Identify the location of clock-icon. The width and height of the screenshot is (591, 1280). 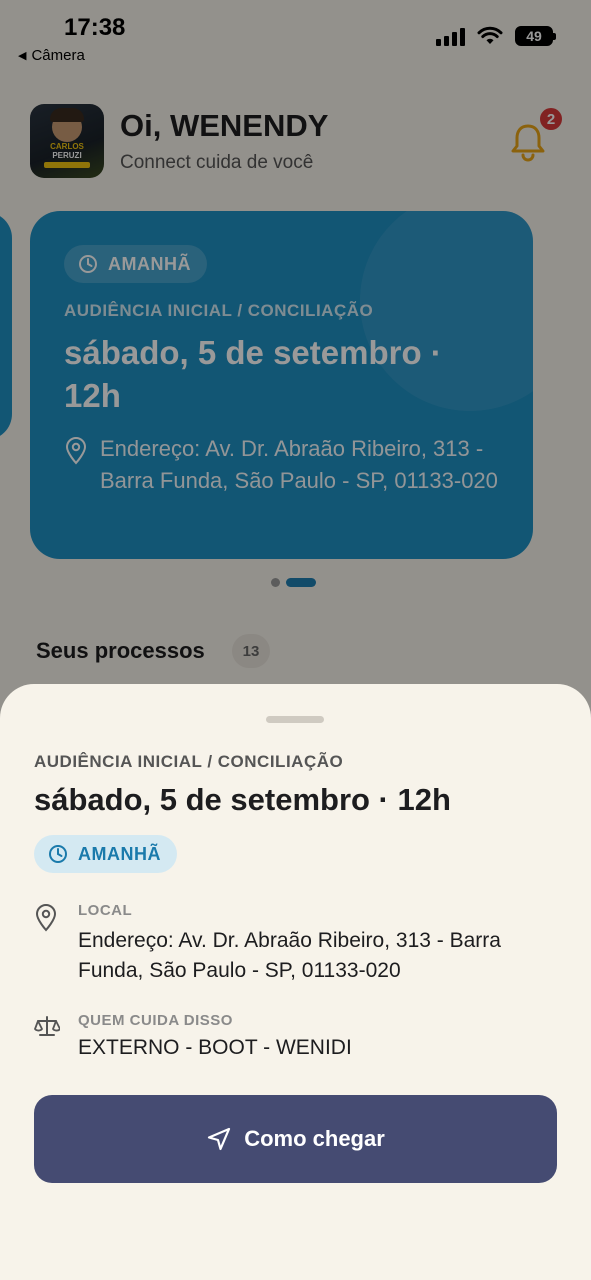
(58, 854).